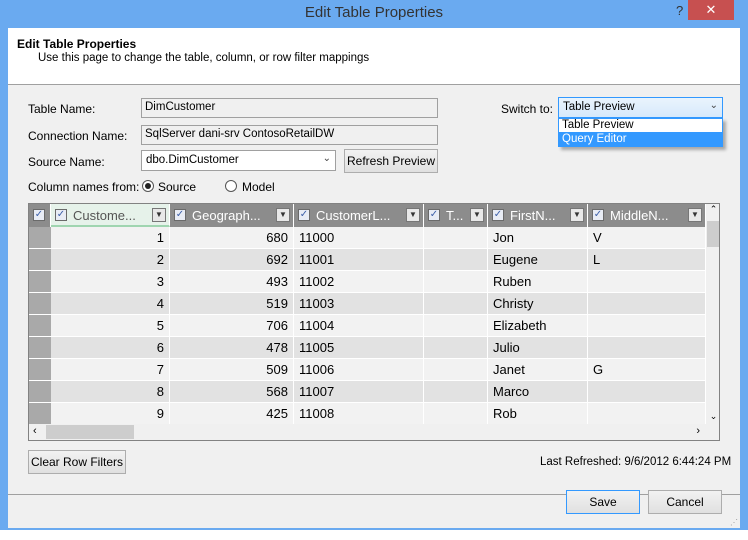 The width and height of the screenshot is (748, 540). What do you see at coordinates (647, 238) in the screenshot?
I see `table-cell: V` at bounding box center [647, 238].